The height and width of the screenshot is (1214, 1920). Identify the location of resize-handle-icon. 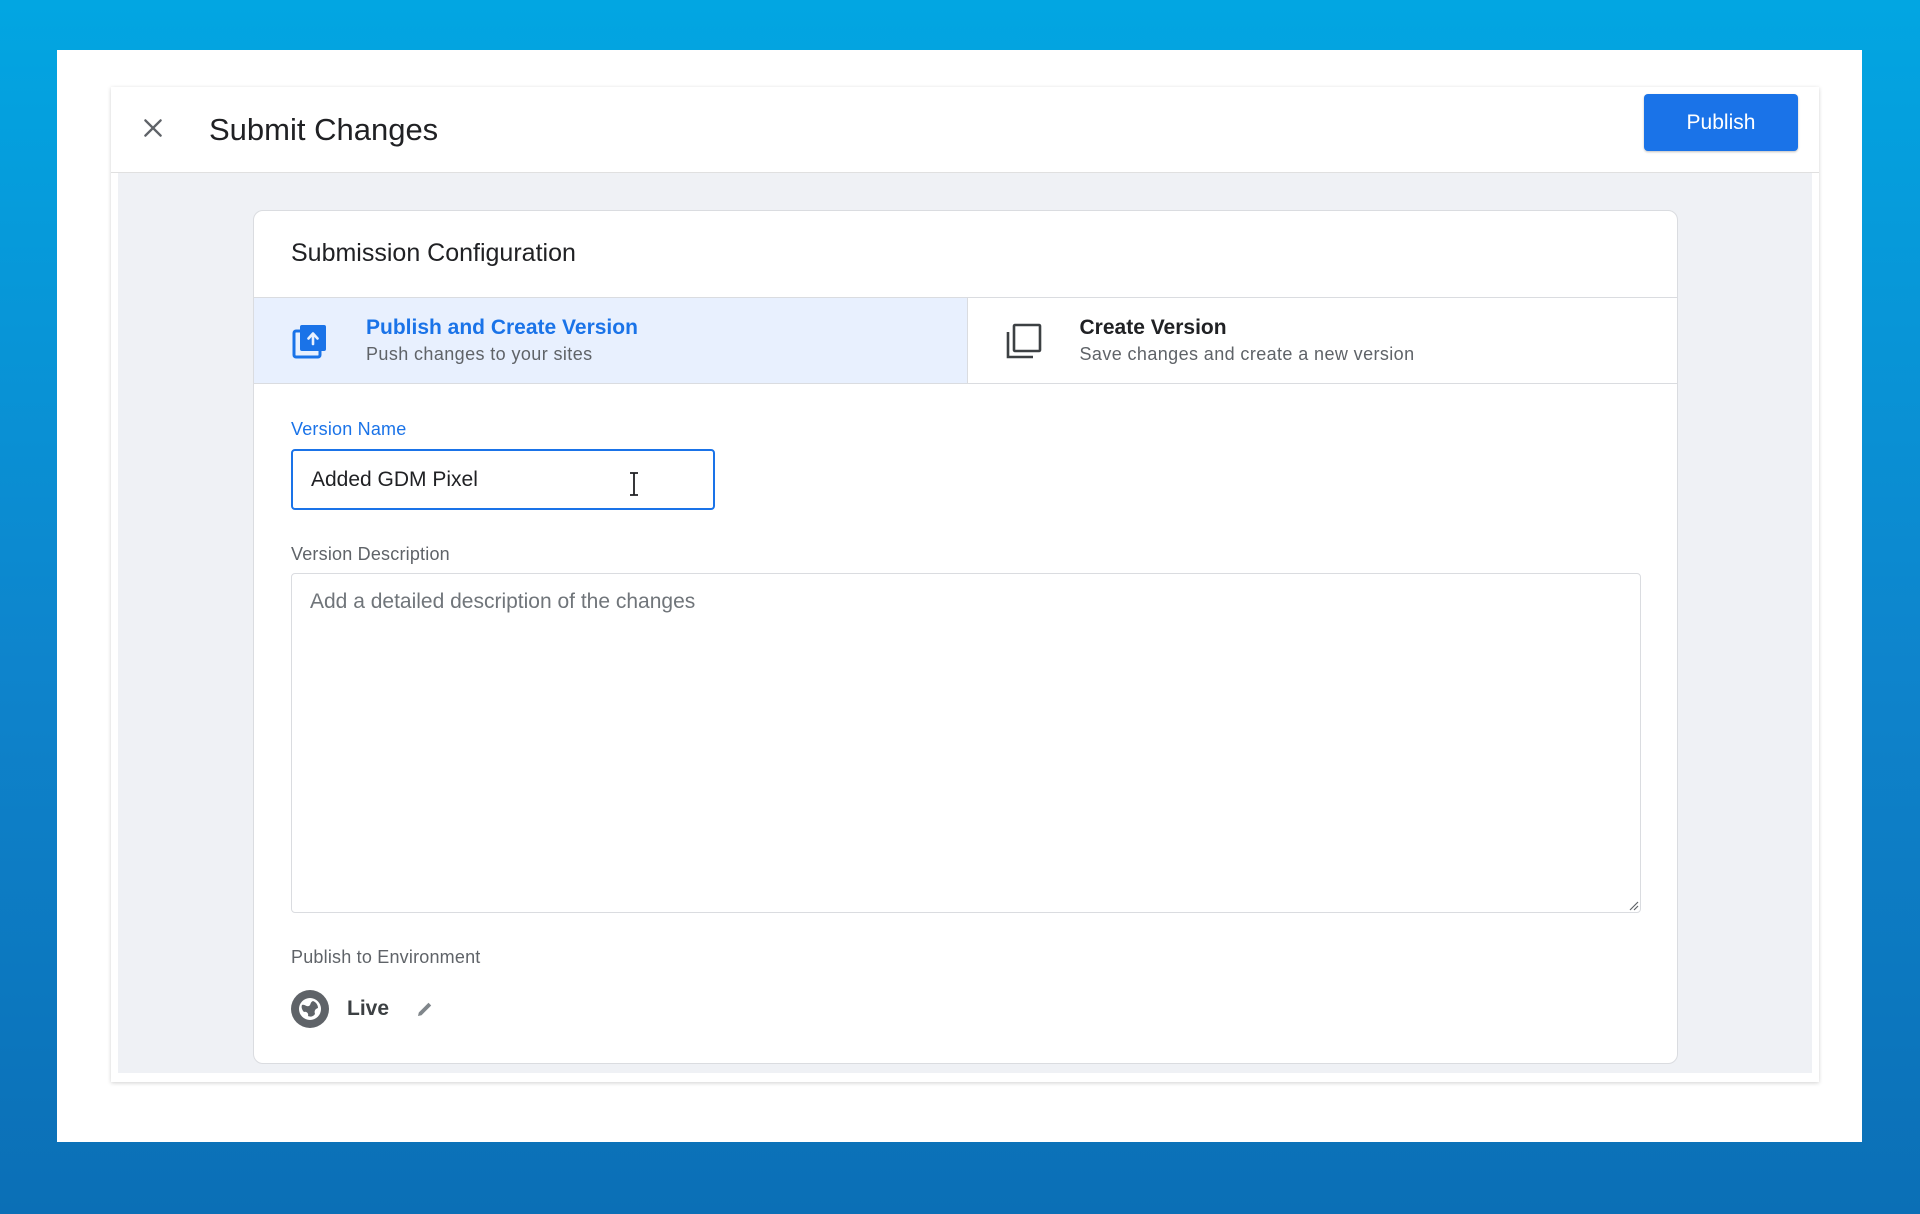
(1633, 905).